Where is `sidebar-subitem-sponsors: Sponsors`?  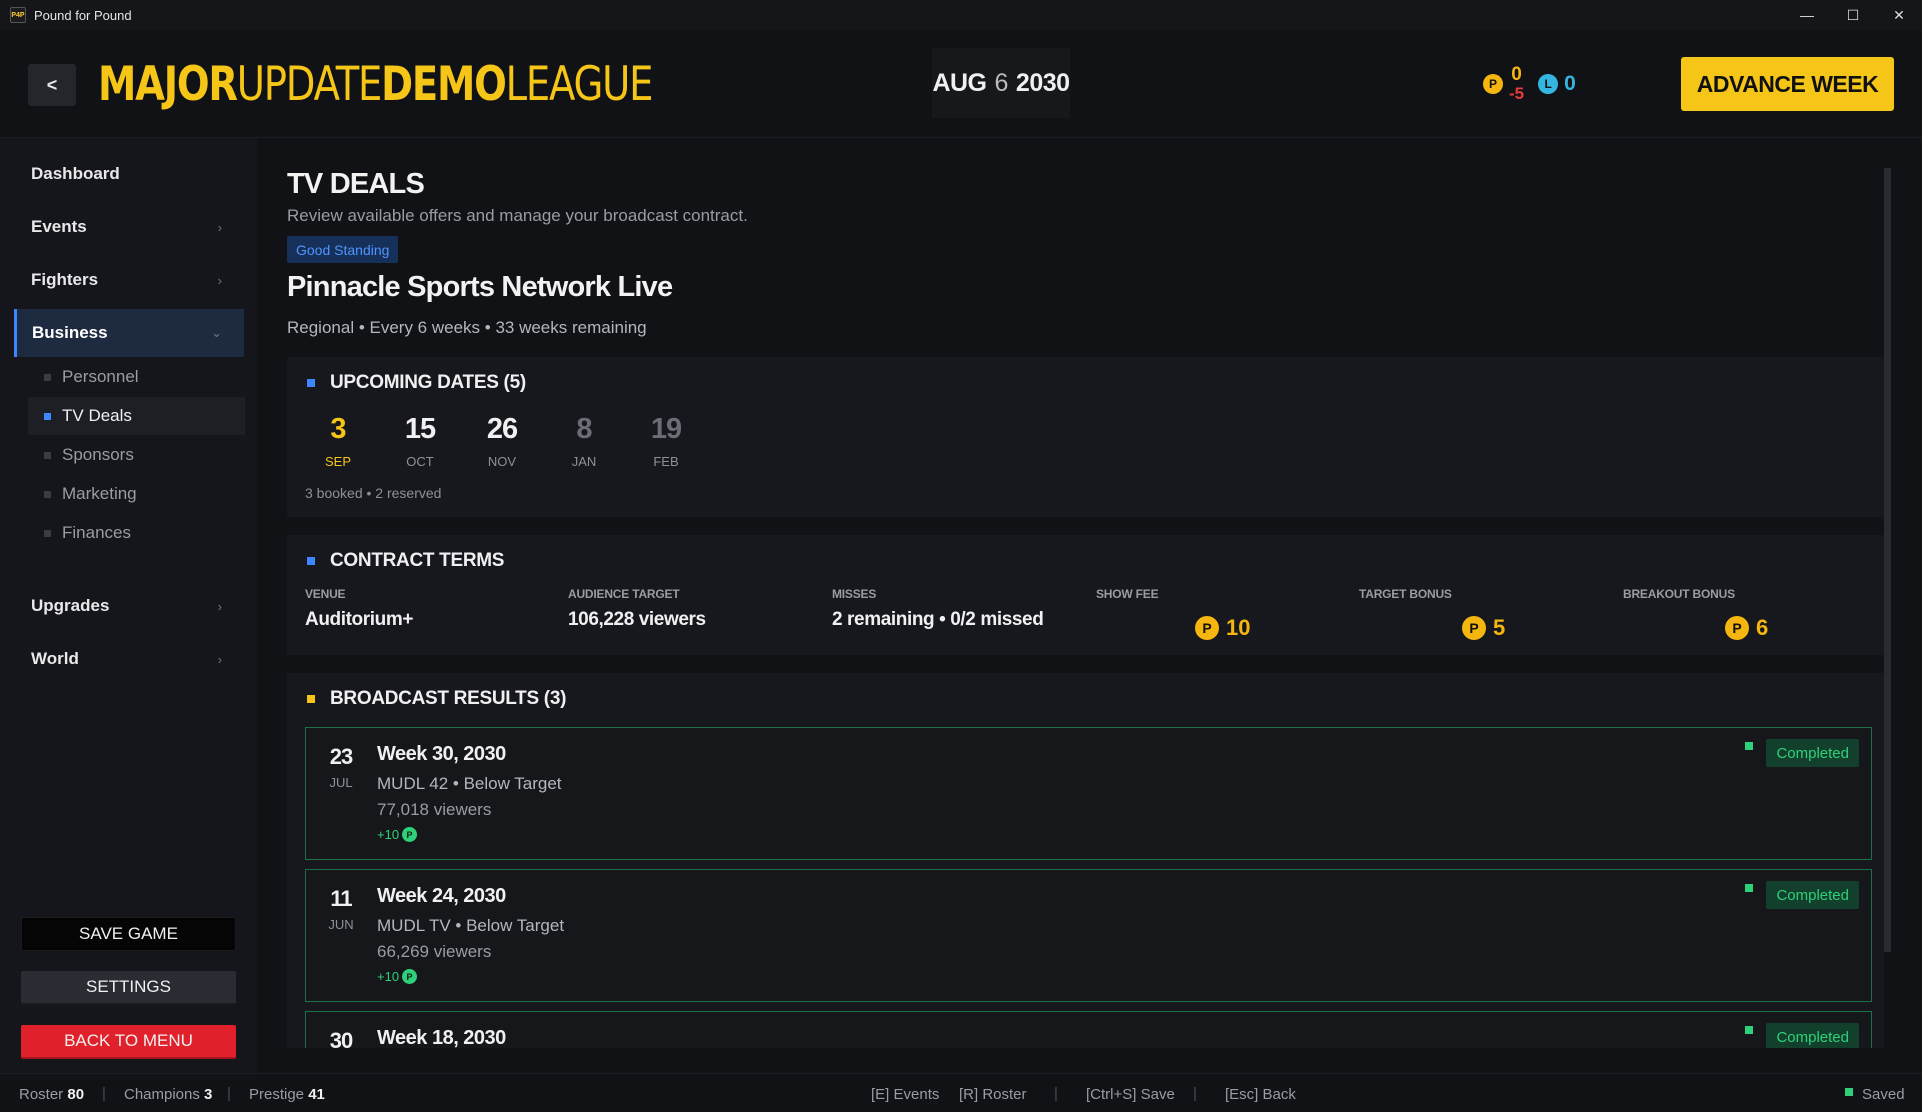
sidebar-subitem-sponsors: Sponsors is located at coordinates (136, 455).